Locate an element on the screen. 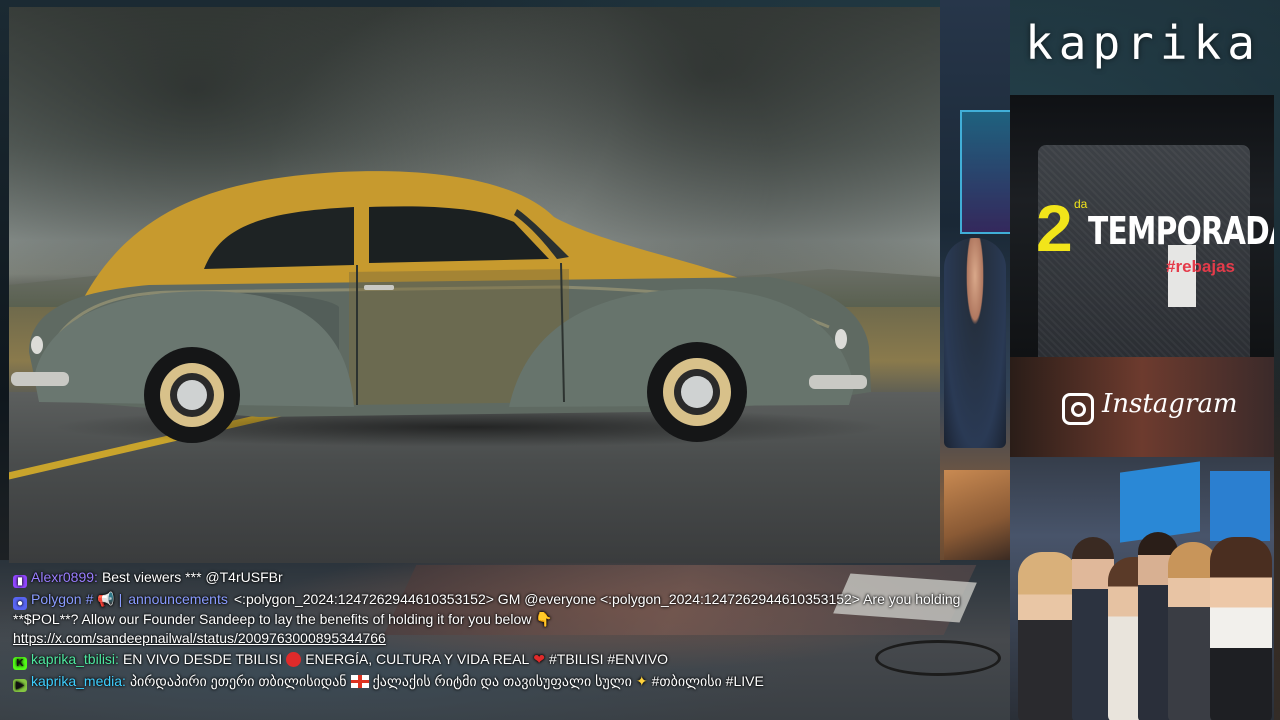 The height and width of the screenshot is (720, 1280). chat-text: ქალაქის რიტმი და თავისუფალი სული is located at coordinates (502, 681).